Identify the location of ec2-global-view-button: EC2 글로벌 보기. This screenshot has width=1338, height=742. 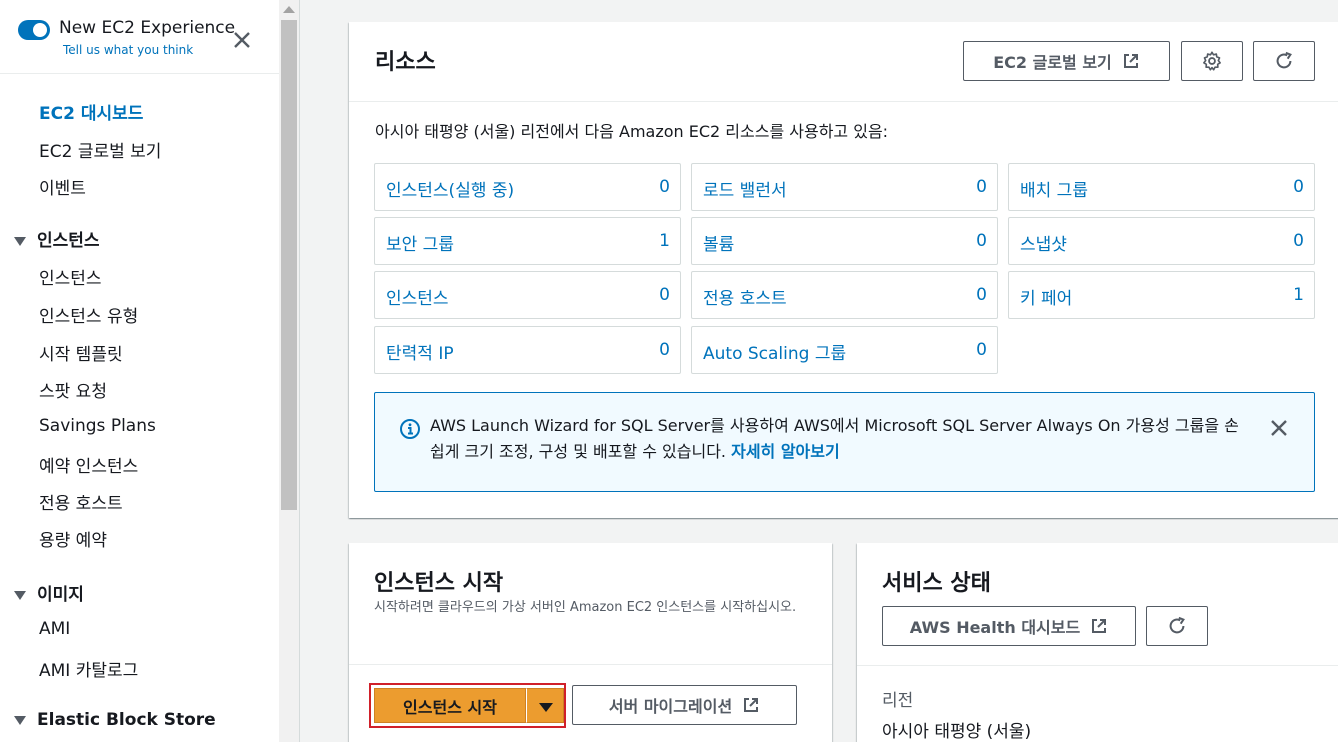
(1066, 61).